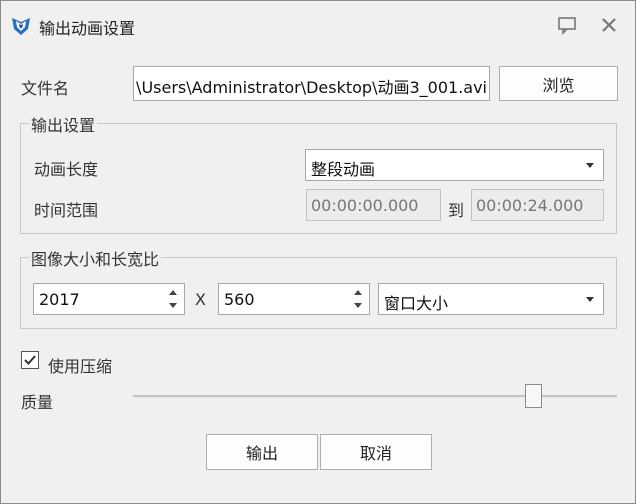  Describe the element at coordinates (21, 26) in the screenshot. I see `app-logo-icon` at that location.